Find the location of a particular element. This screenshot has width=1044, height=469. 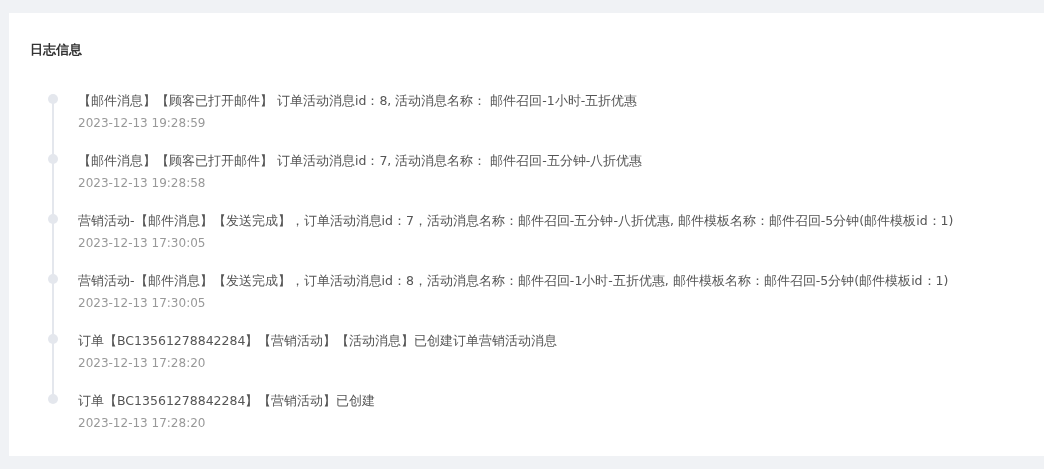

log-message: 订单【BC13561278842284】【营销活动】已创建 is located at coordinates (227, 401).